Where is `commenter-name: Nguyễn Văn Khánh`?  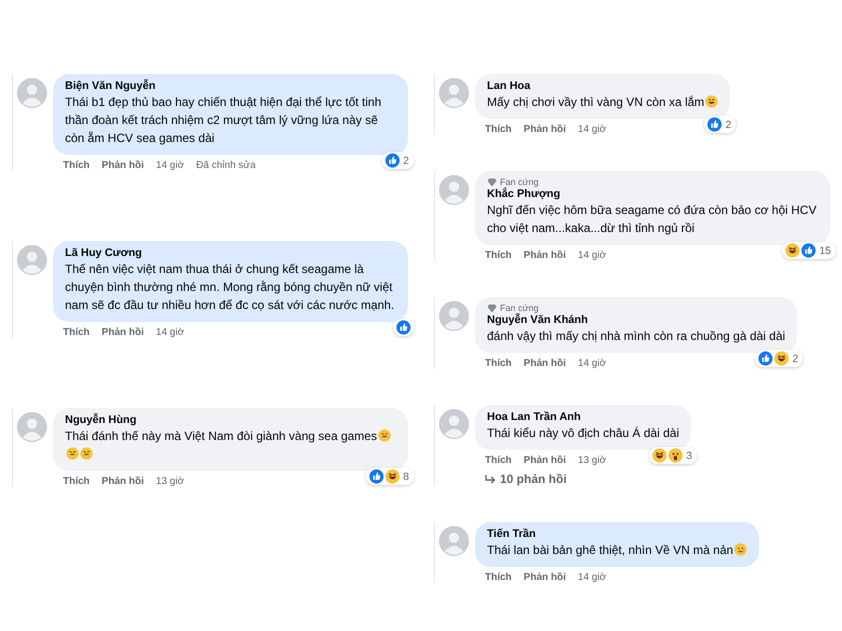
commenter-name: Nguyễn Văn Khánh is located at coordinates (636, 320).